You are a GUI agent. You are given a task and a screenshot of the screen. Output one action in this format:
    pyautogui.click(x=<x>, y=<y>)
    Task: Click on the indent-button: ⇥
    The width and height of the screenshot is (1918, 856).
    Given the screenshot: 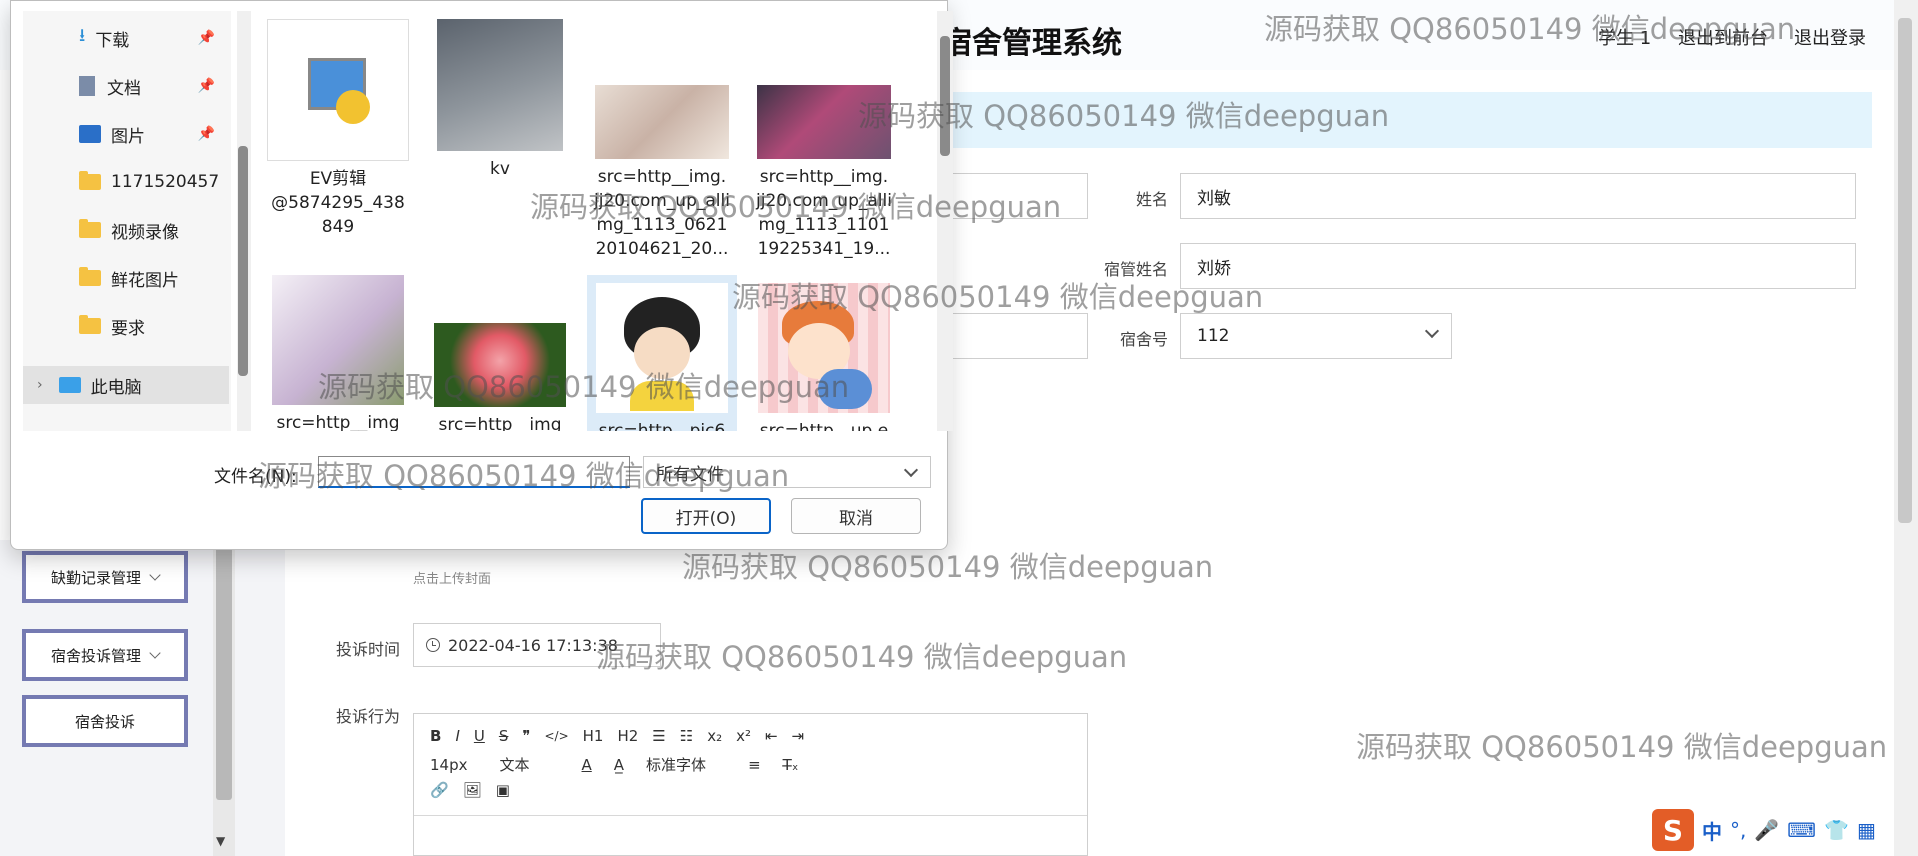 What is the action you would take?
    pyautogui.click(x=798, y=736)
    